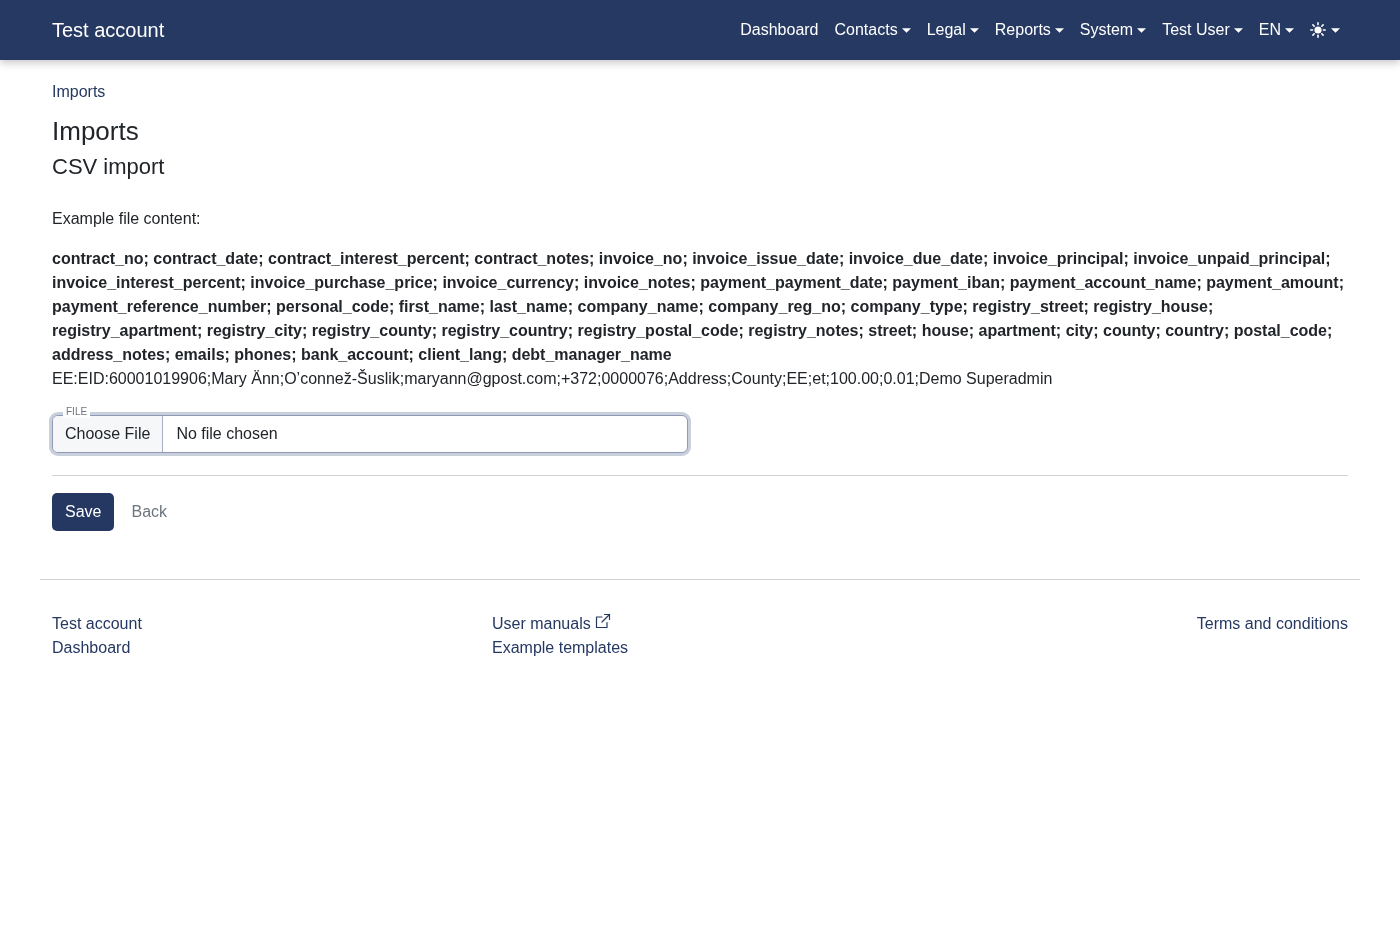 Image resolution: width=1400 pixels, height=940 pixels. Describe the element at coordinates (1202, 30) in the screenshot. I see `nav-dropdown: Test User` at that location.